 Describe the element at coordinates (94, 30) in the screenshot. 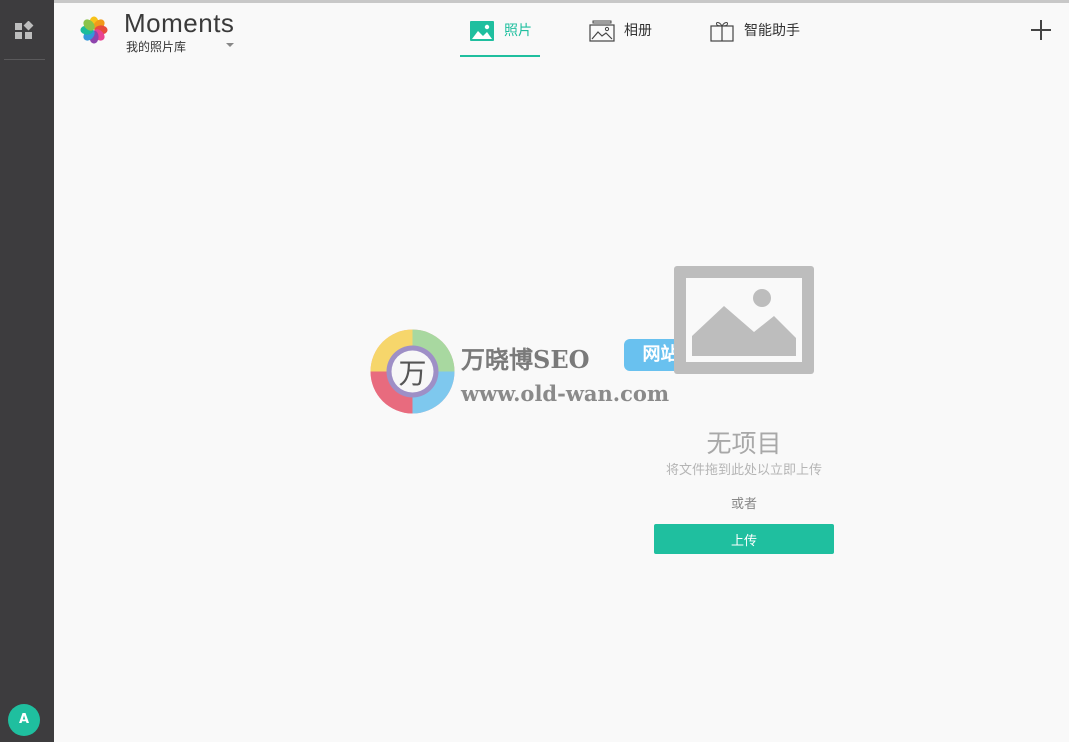

I see `moments-logo-icon` at that location.